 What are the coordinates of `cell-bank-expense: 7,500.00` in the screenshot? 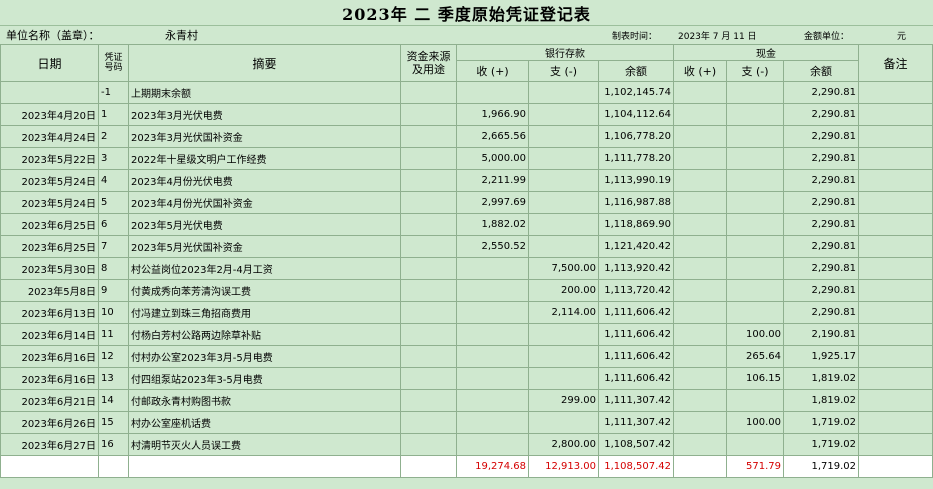 It's located at (563, 268).